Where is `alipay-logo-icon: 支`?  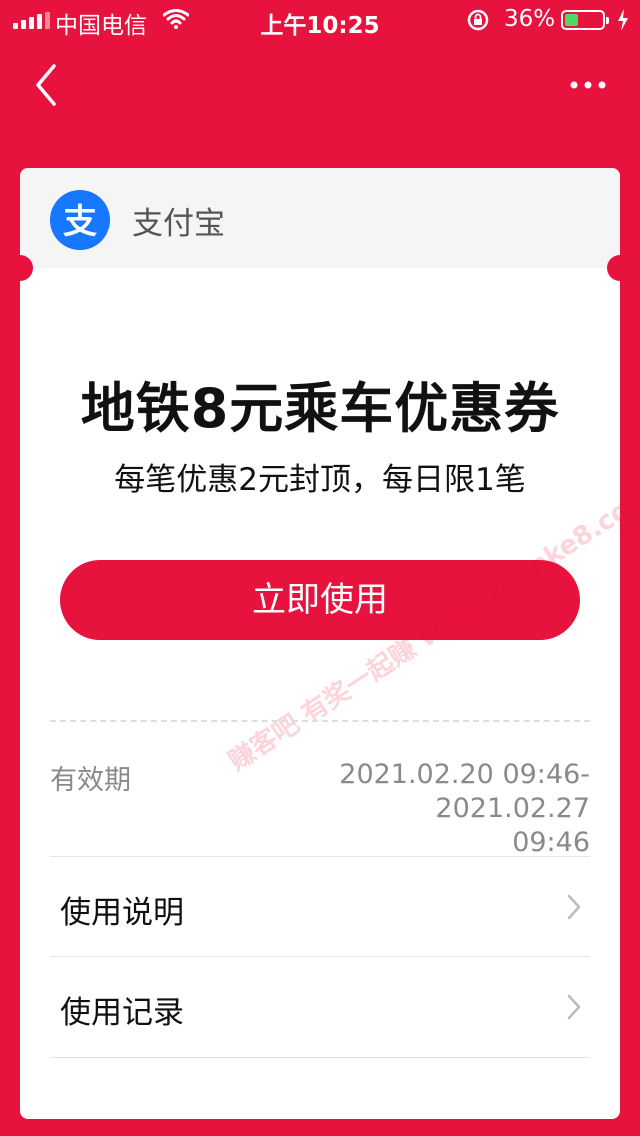 alipay-logo-icon: 支 is located at coordinates (80, 220).